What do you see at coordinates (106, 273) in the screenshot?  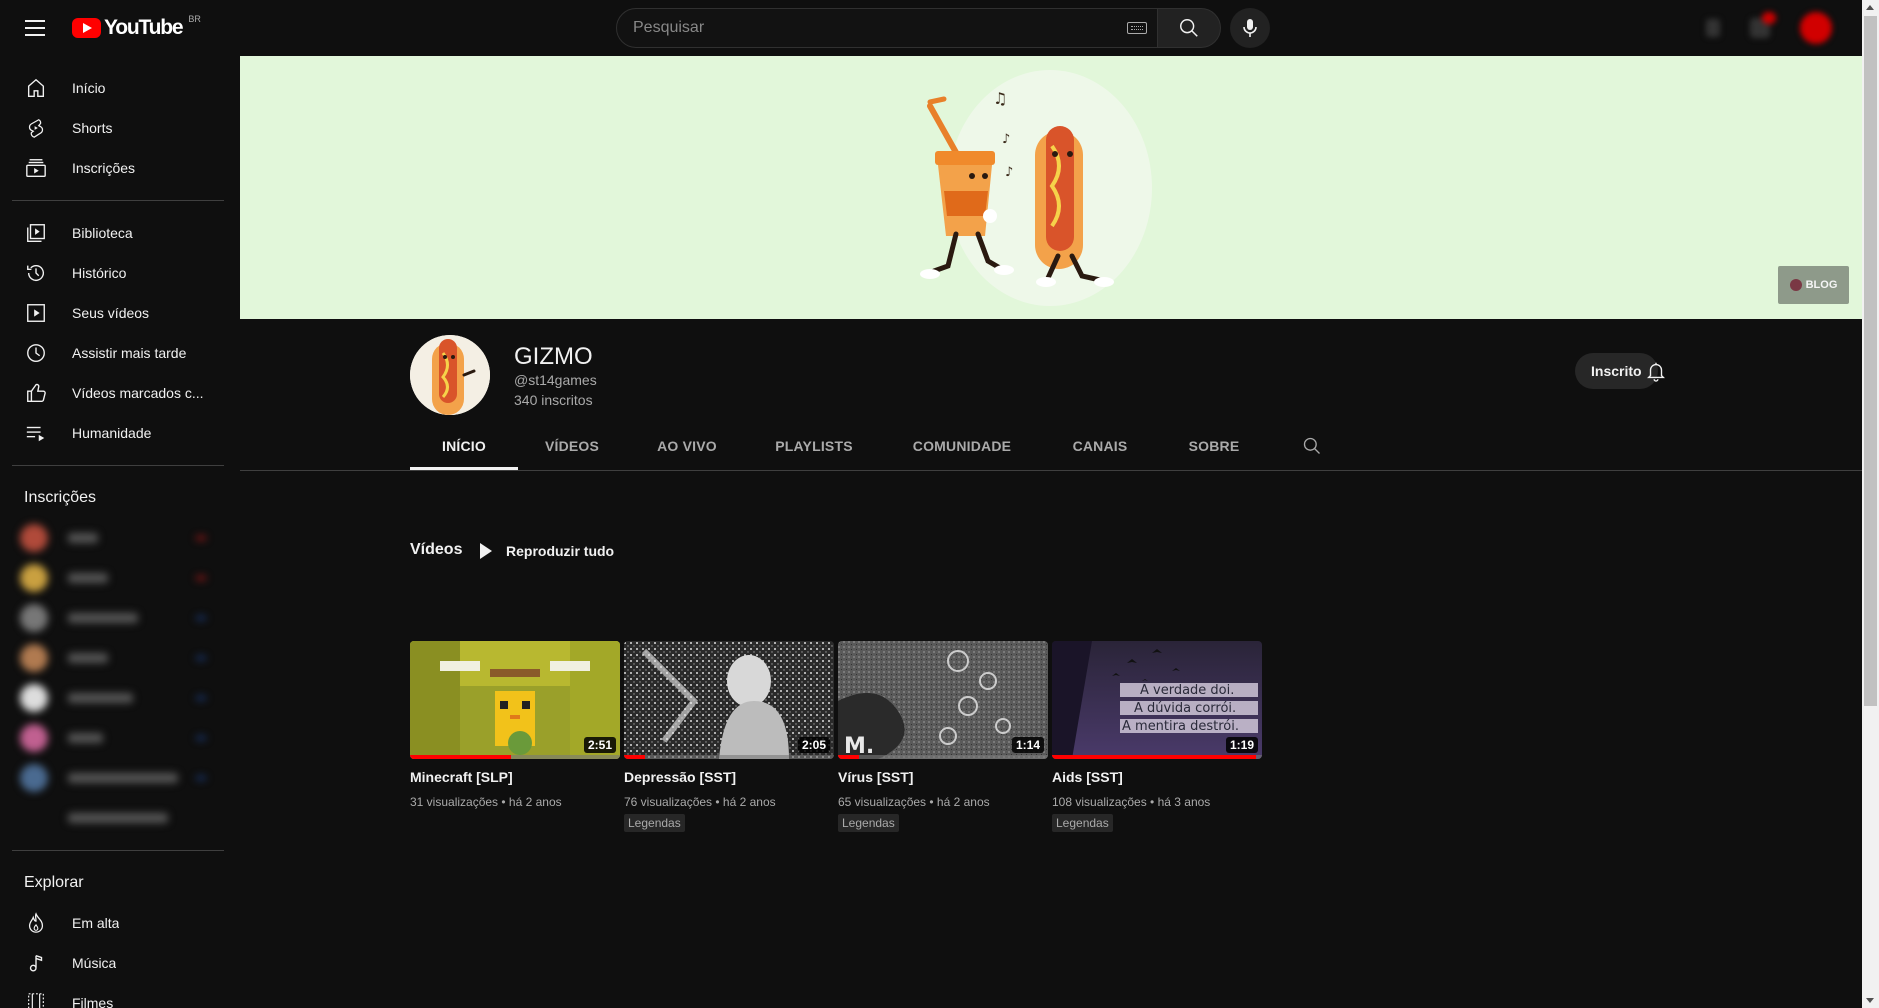 I see `sidebar-item-history: Histórico` at bounding box center [106, 273].